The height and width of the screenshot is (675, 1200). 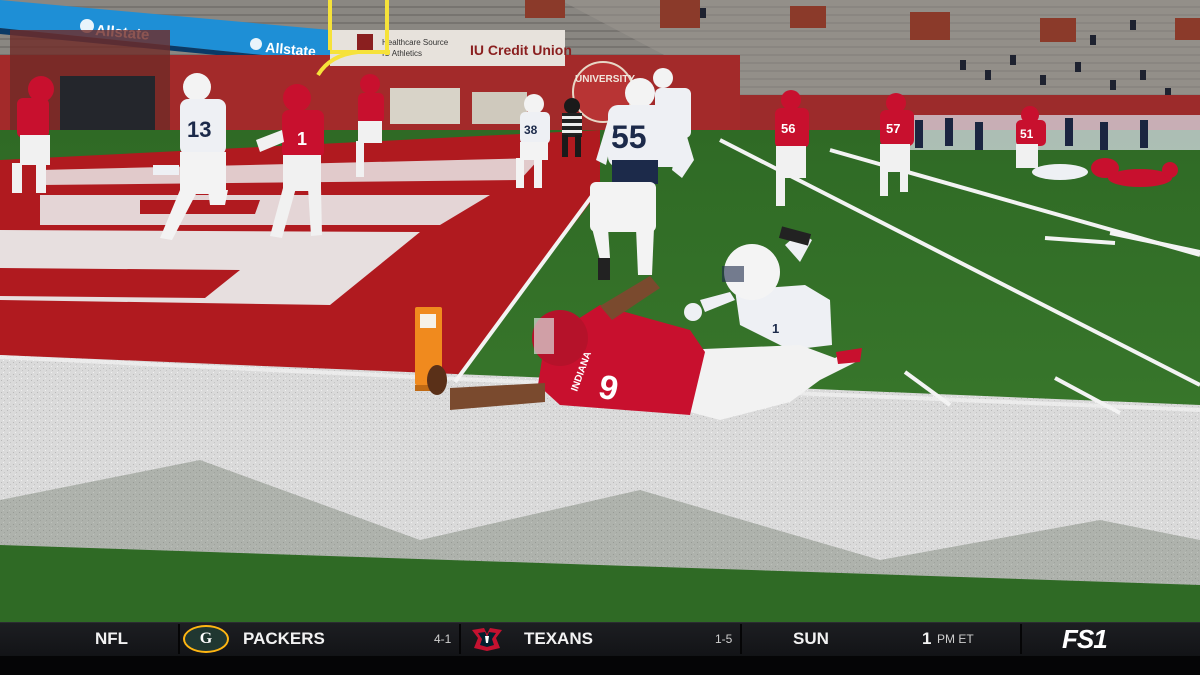 What do you see at coordinates (893, 128) in the screenshot?
I see `jersey-number-57: 57` at bounding box center [893, 128].